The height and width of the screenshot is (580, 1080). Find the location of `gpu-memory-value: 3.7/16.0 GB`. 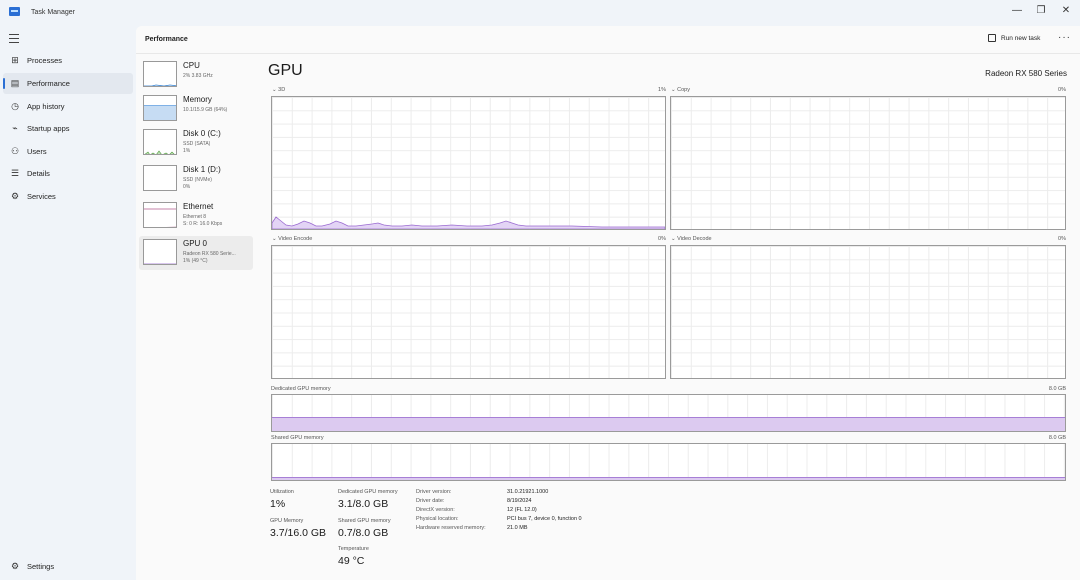

gpu-memory-value: 3.7/16.0 GB is located at coordinates (298, 533).